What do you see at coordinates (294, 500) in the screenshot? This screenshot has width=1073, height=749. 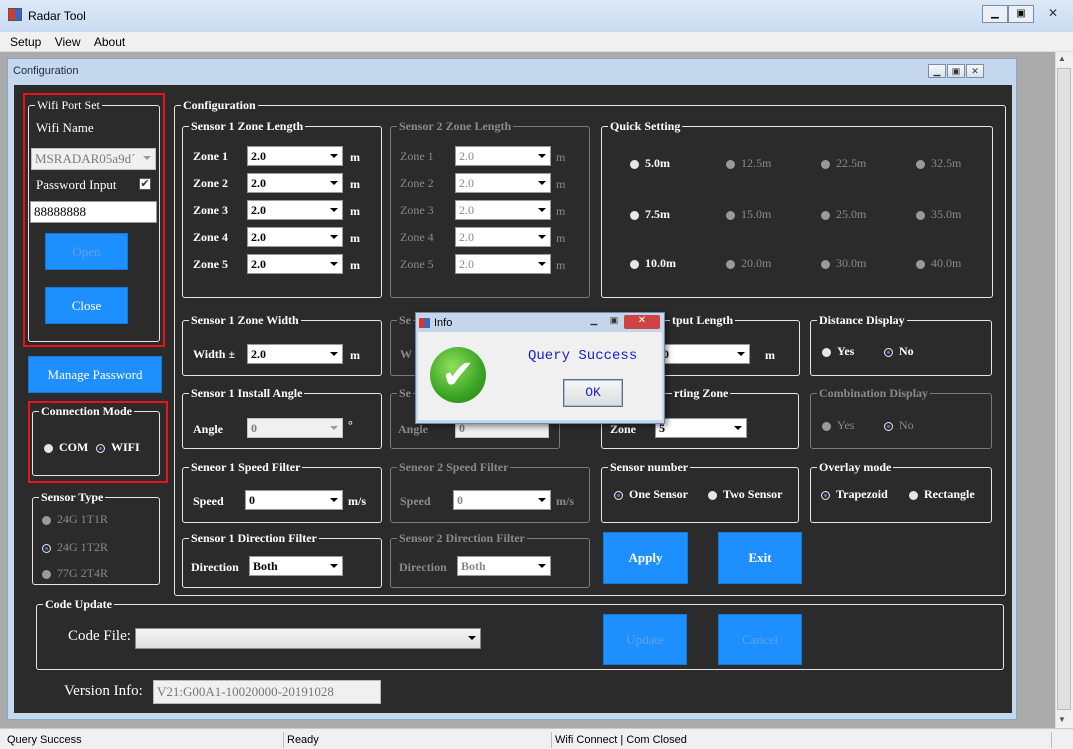 I see `speed-combo: 0` at bounding box center [294, 500].